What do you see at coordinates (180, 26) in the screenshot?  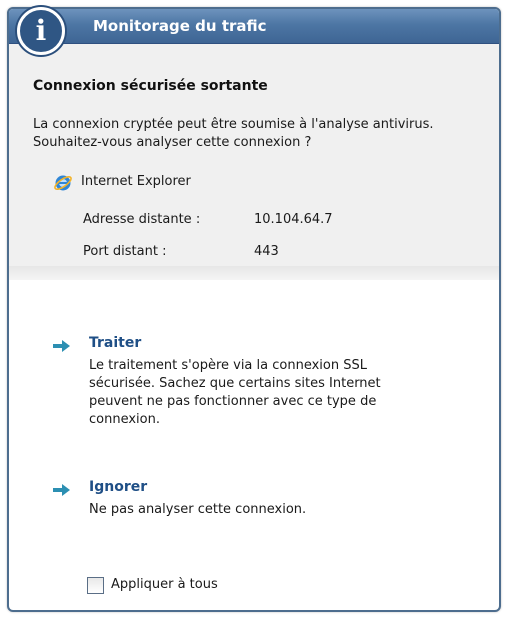 I see `dialog-title: Monitorage du trafic` at bounding box center [180, 26].